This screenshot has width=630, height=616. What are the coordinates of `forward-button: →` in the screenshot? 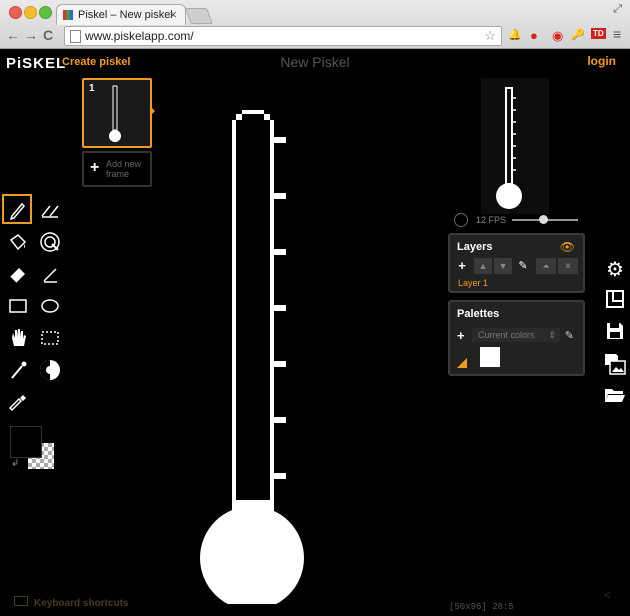 It's located at (31, 35).